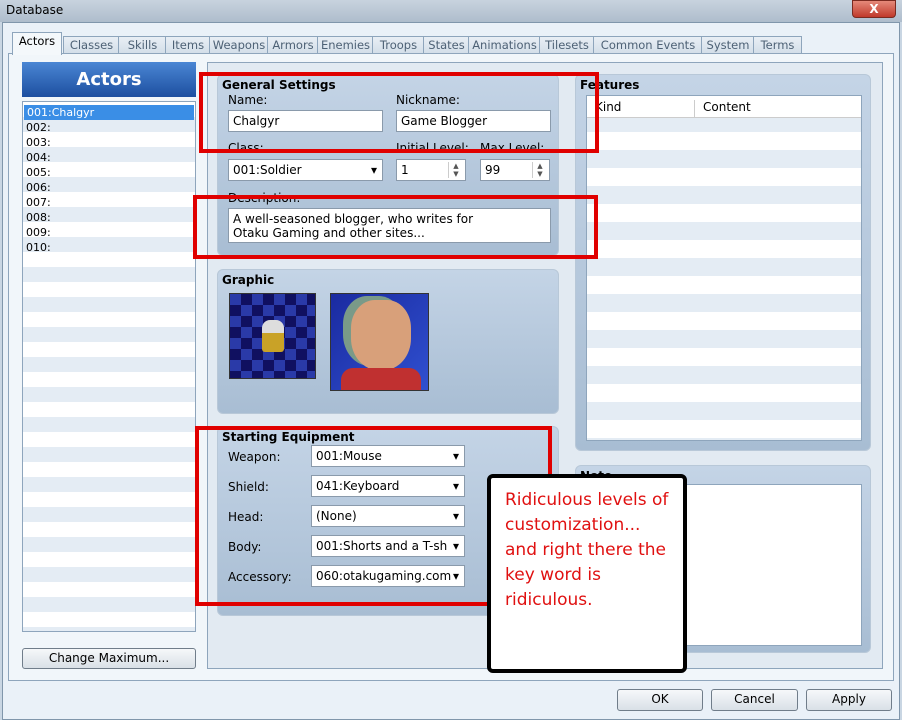  What do you see at coordinates (512, 148) in the screenshot?
I see `max-level-label: Max Level:` at bounding box center [512, 148].